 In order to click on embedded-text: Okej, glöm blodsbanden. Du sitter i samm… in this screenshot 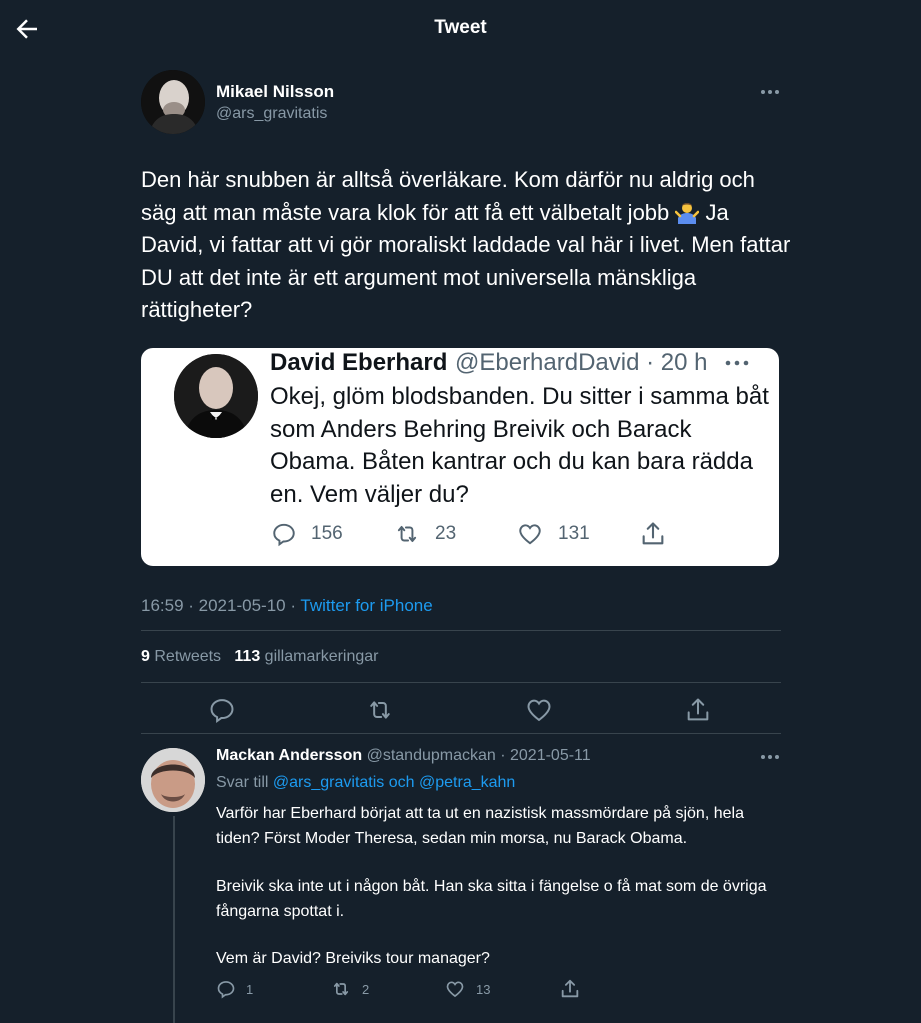, I will do `click(519, 445)`.